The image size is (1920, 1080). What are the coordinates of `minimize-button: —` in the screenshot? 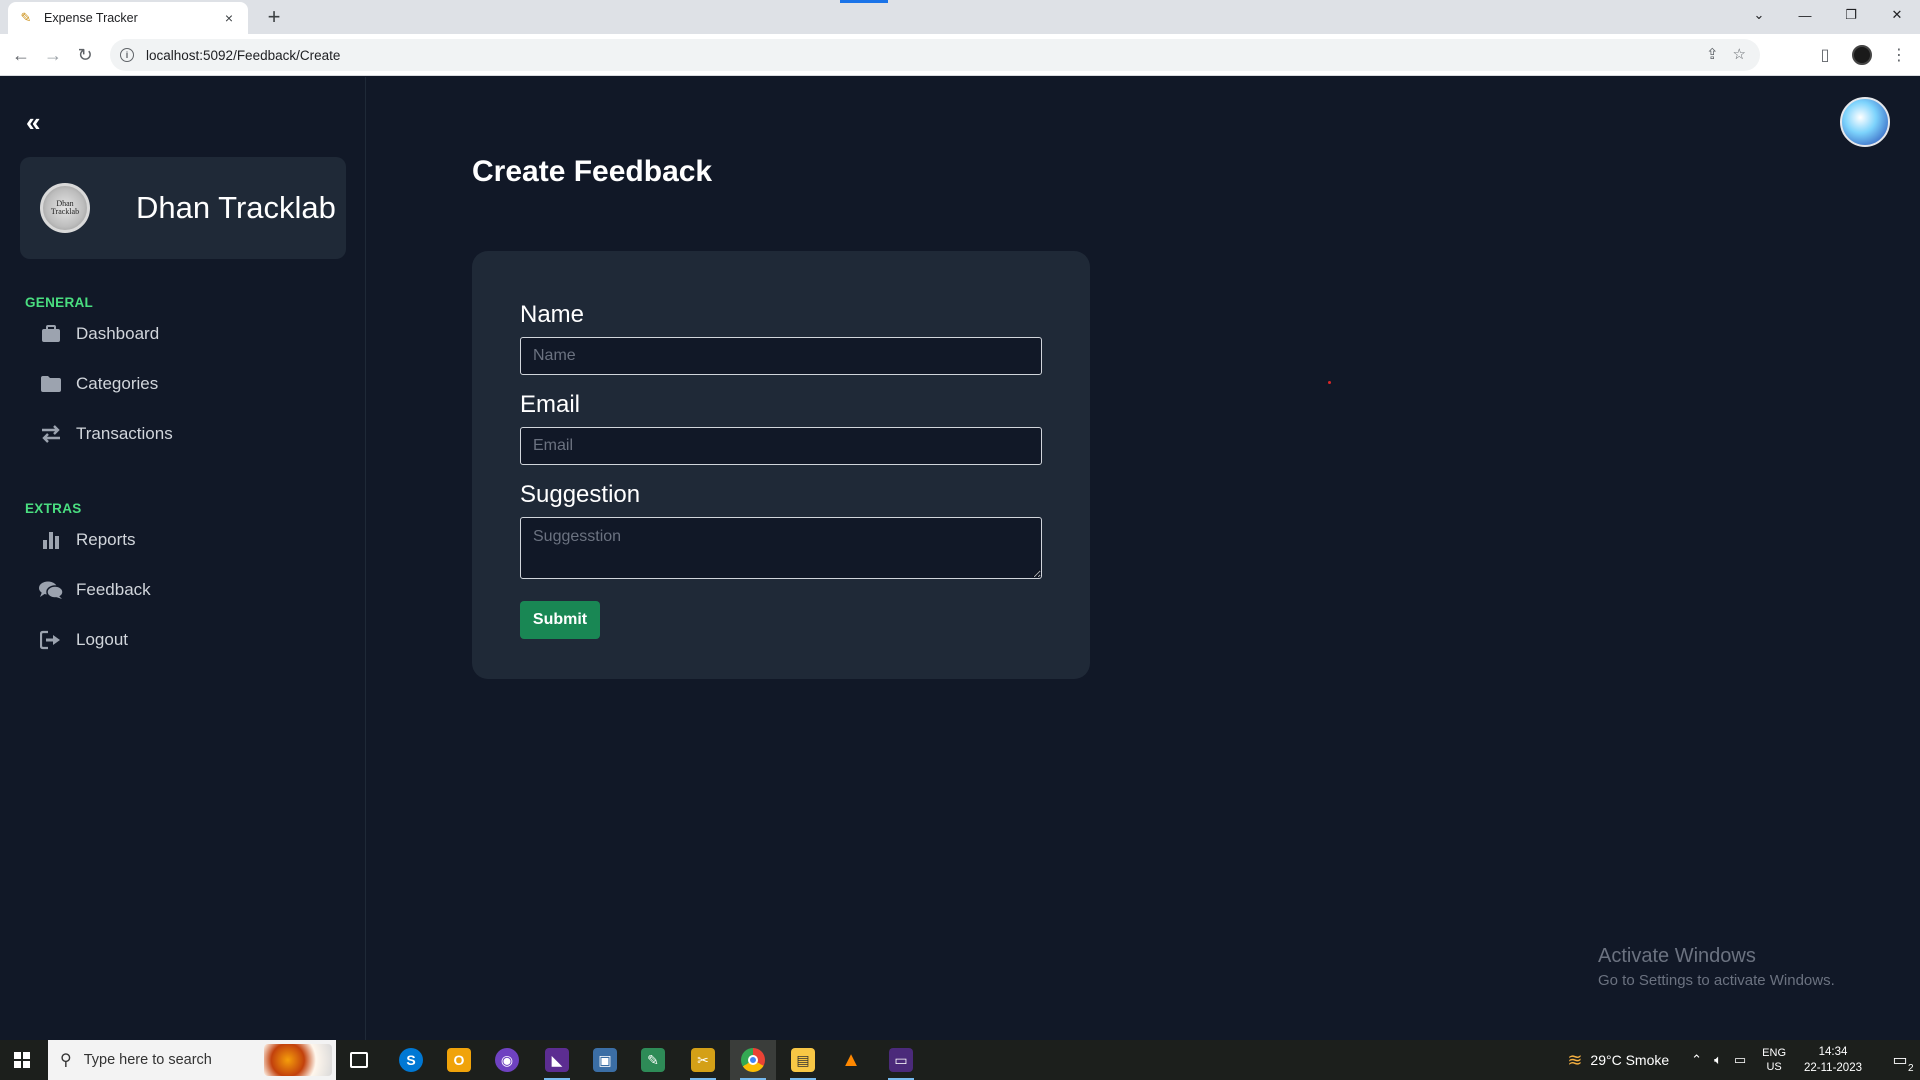 It's located at (1805, 15).